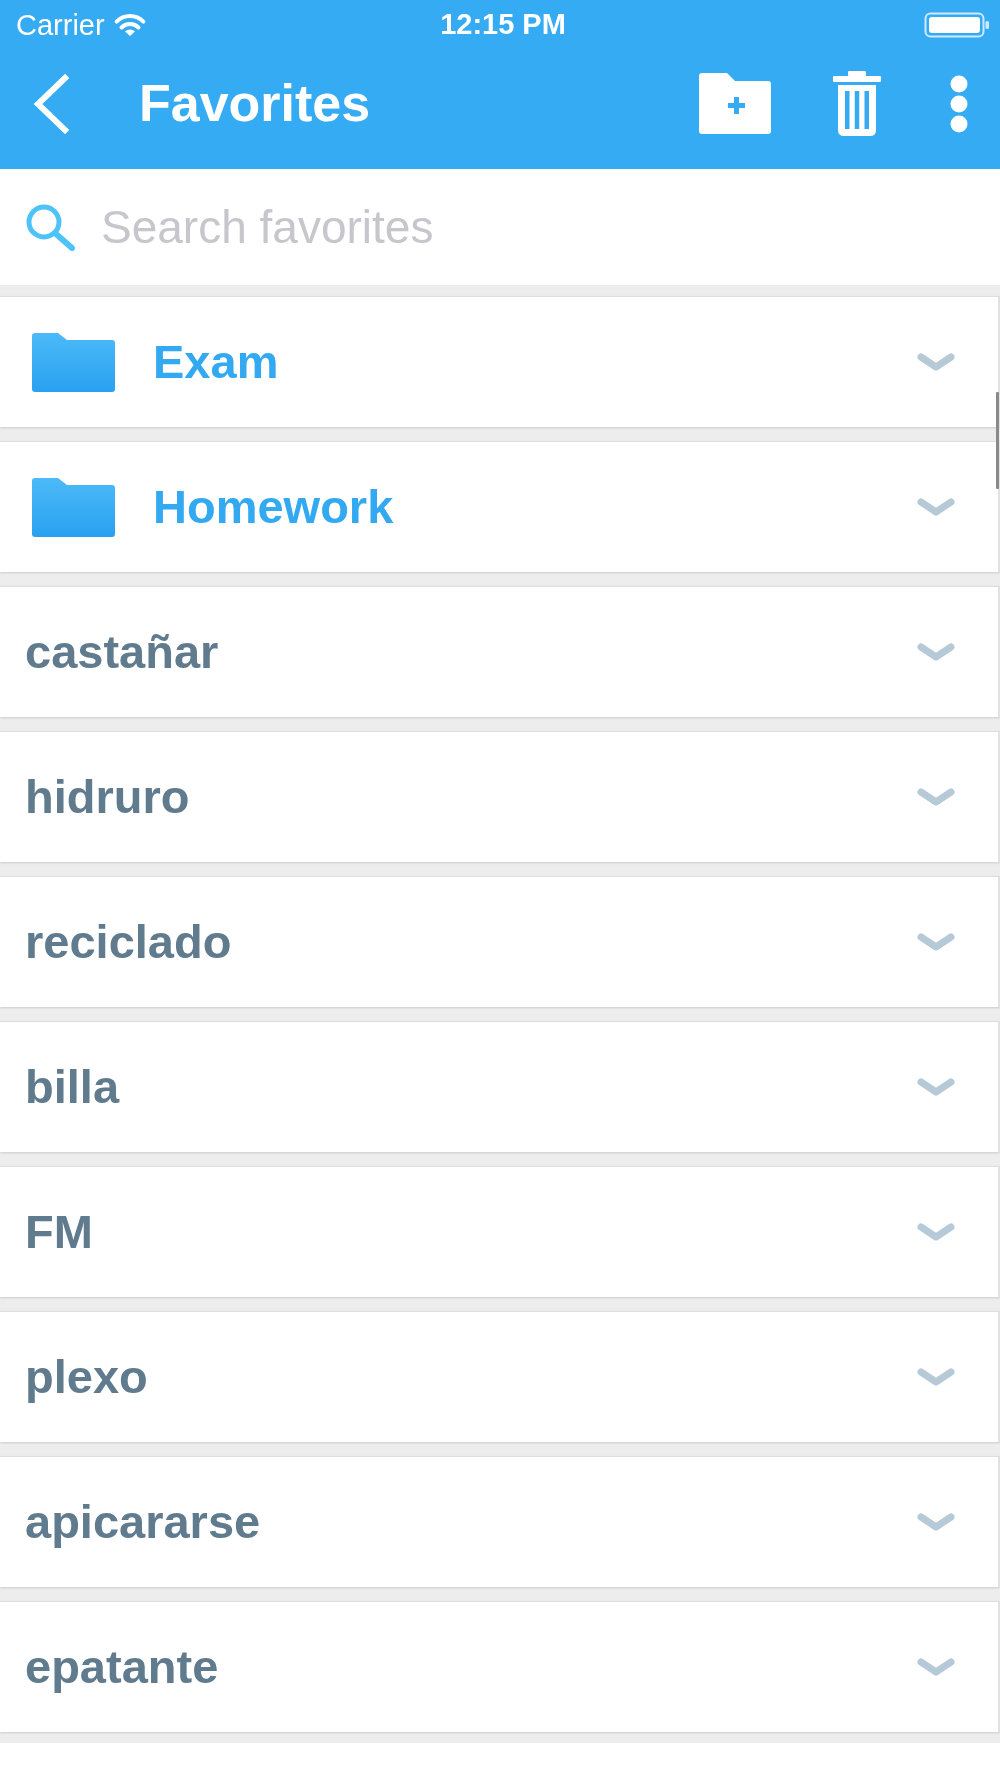  I want to click on delete-button, so click(857, 103).